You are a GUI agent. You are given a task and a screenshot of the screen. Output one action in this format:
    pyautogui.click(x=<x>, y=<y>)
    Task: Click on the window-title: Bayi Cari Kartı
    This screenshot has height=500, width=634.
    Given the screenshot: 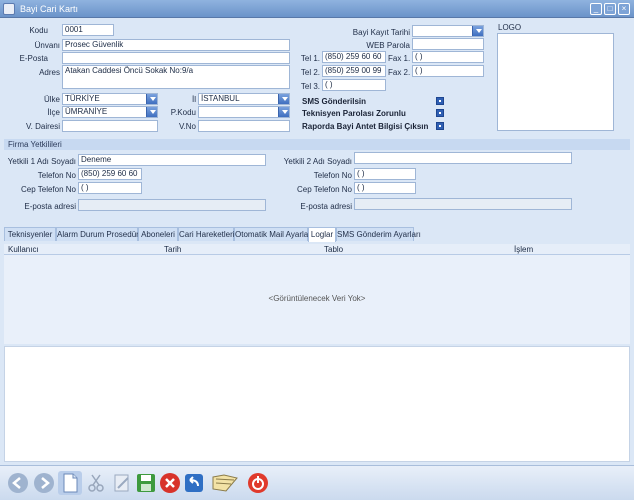 What is the action you would take?
    pyautogui.click(x=49, y=9)
    